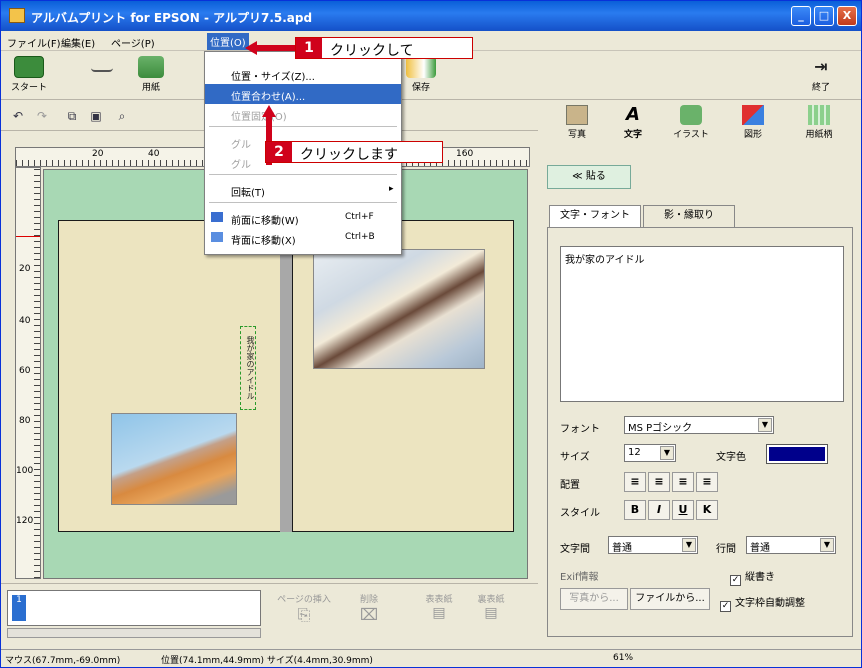 Image resolution: width=862 pixels, height=668 pixels. I want to click on tab-shadow-border: 影・縁取り, so click(689, 216).